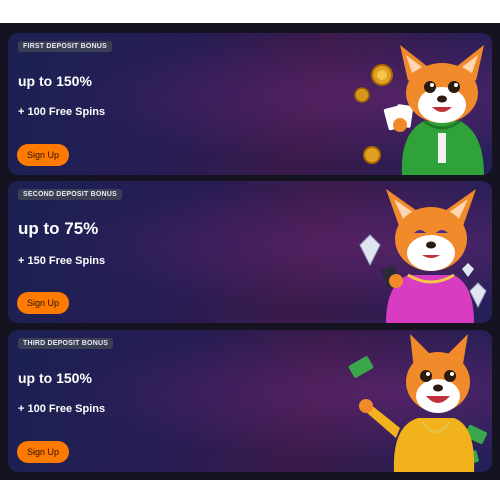 The height and width of the screenshot is (500, 500). I want to click on bonus-amount: up to 75%, so click(58, 228).